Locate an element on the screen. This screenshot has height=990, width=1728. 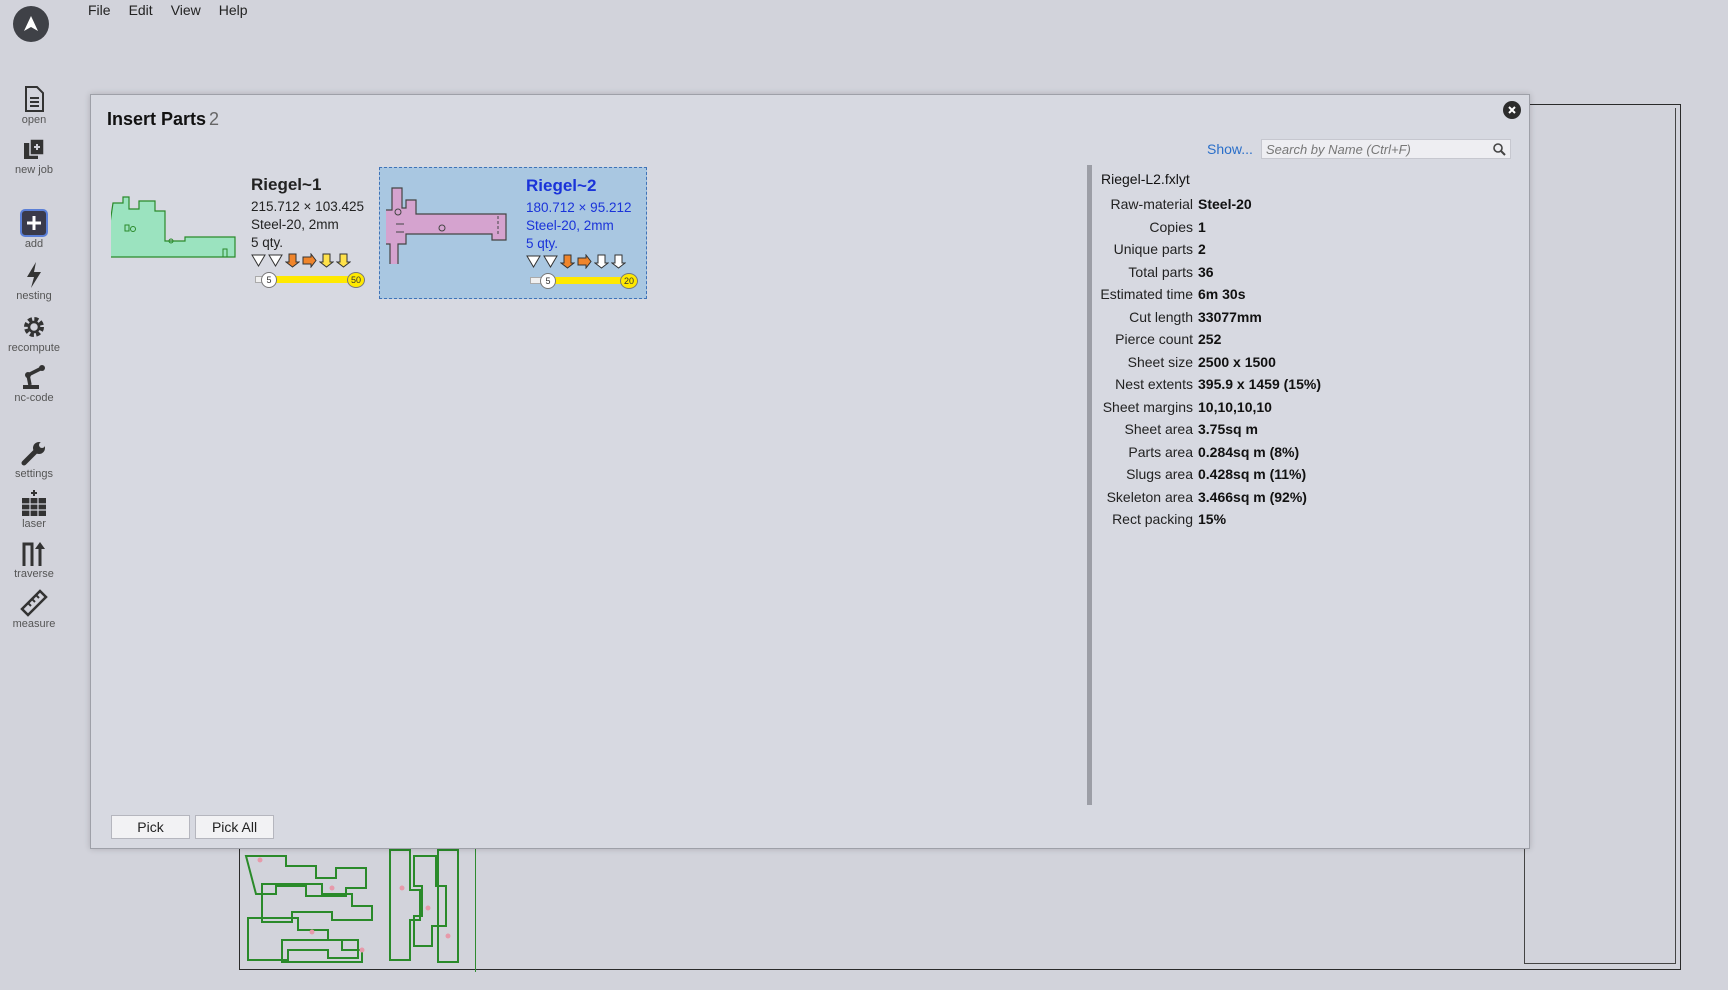
stat-row: Estimated time 6m 30s is located at coordinates (1210, 294).